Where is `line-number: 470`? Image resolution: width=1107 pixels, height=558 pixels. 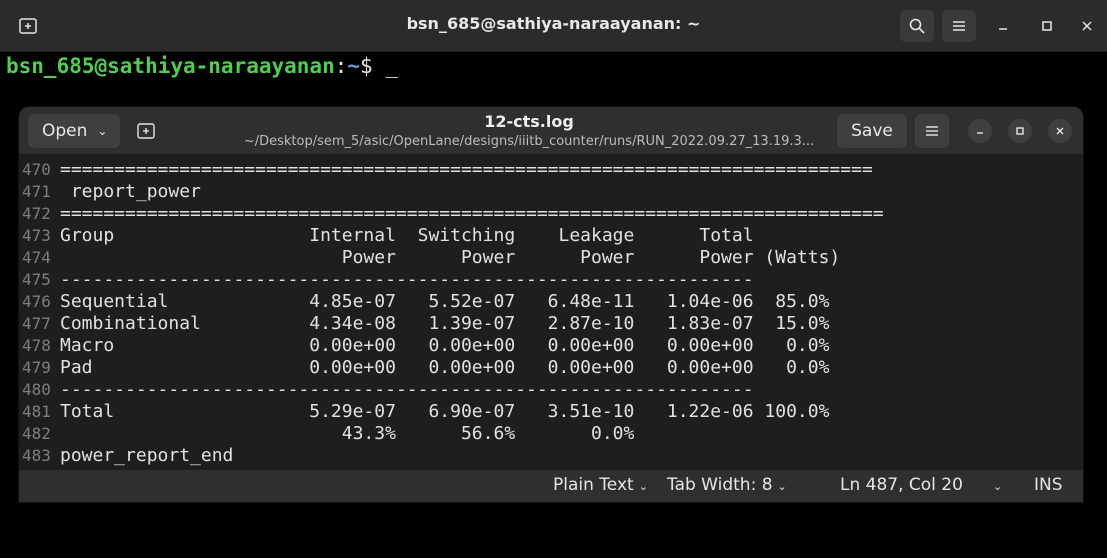
line-number: 470 is located at coordinates (36, 169).